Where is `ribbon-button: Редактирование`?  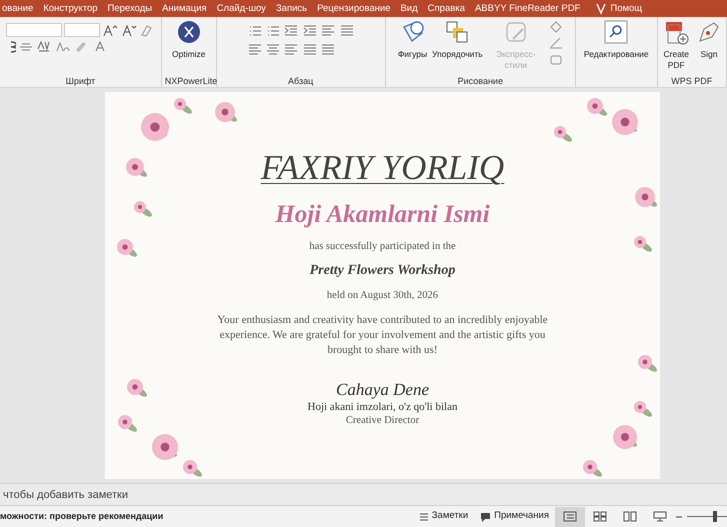
ribbon-button: Редактирование is located at coordinates (616, 39).